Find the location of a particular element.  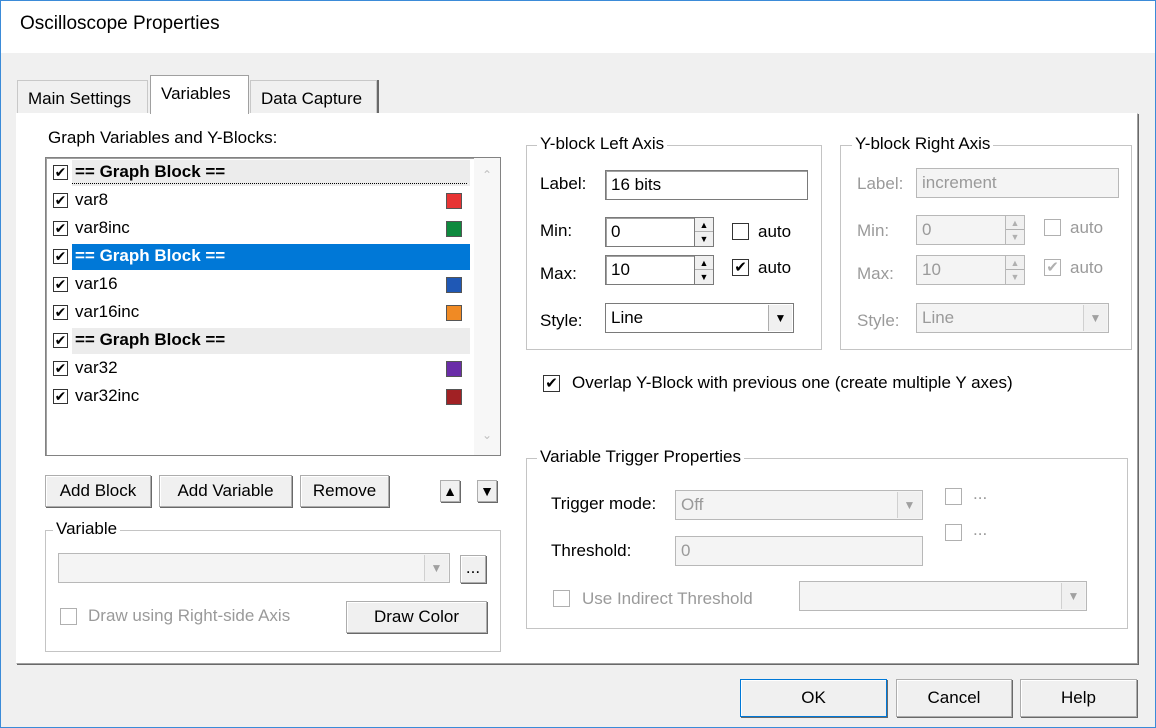

left-max-spinner: ▲ ▼ is located at coordinates (704, 270).